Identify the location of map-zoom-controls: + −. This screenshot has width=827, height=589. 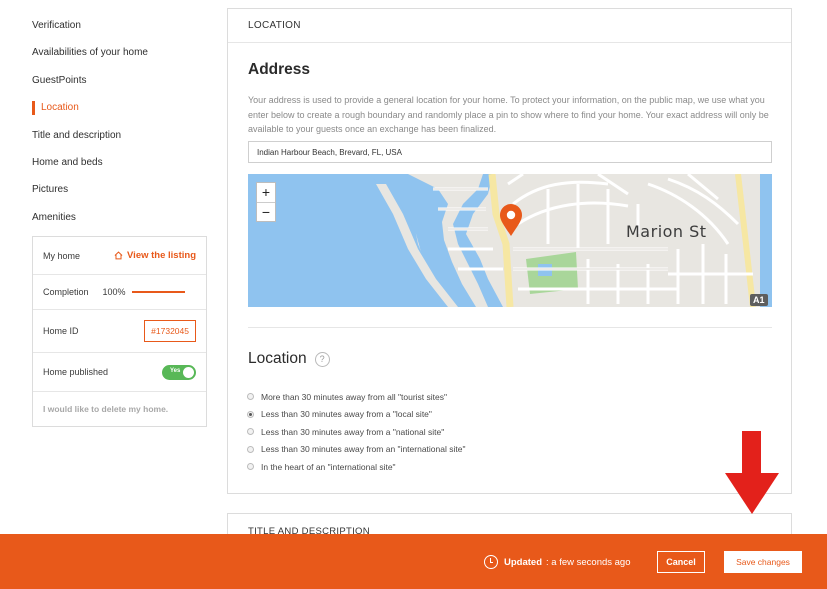
(266, 202).